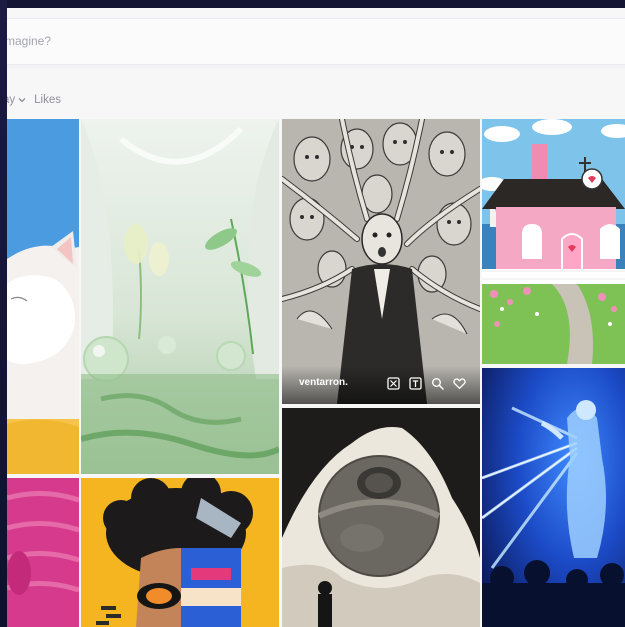 The width and height of the screenshot is (625, 627). I want to click on filter-bar: ay Likes, so click(34, 100).